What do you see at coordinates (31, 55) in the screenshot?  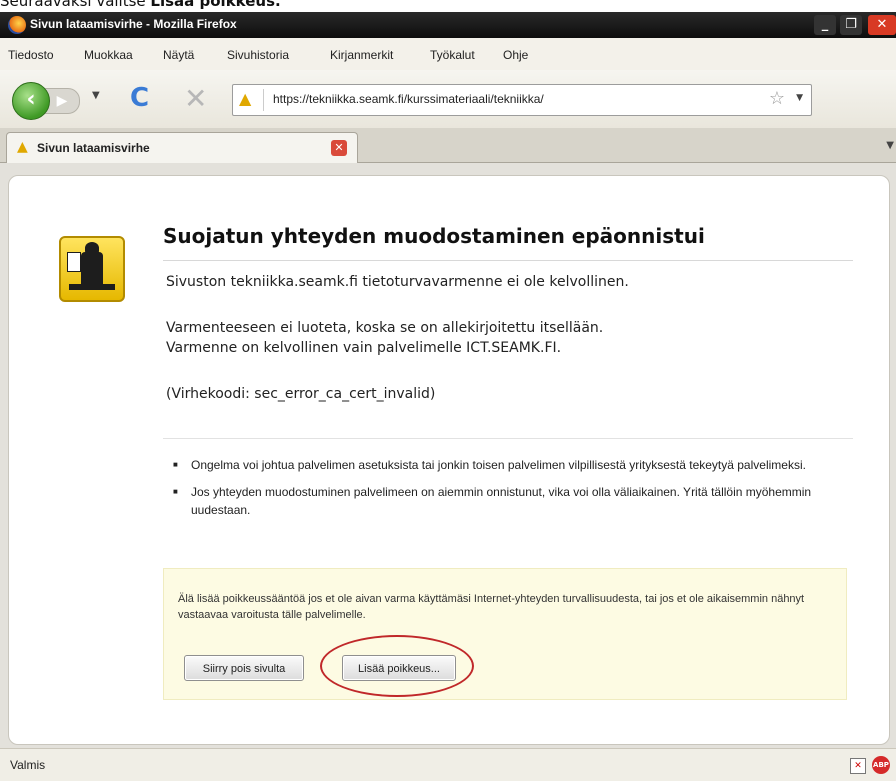 I see `menu-item-tiedosto: Tiedosto` at bounding box center [31, 55].